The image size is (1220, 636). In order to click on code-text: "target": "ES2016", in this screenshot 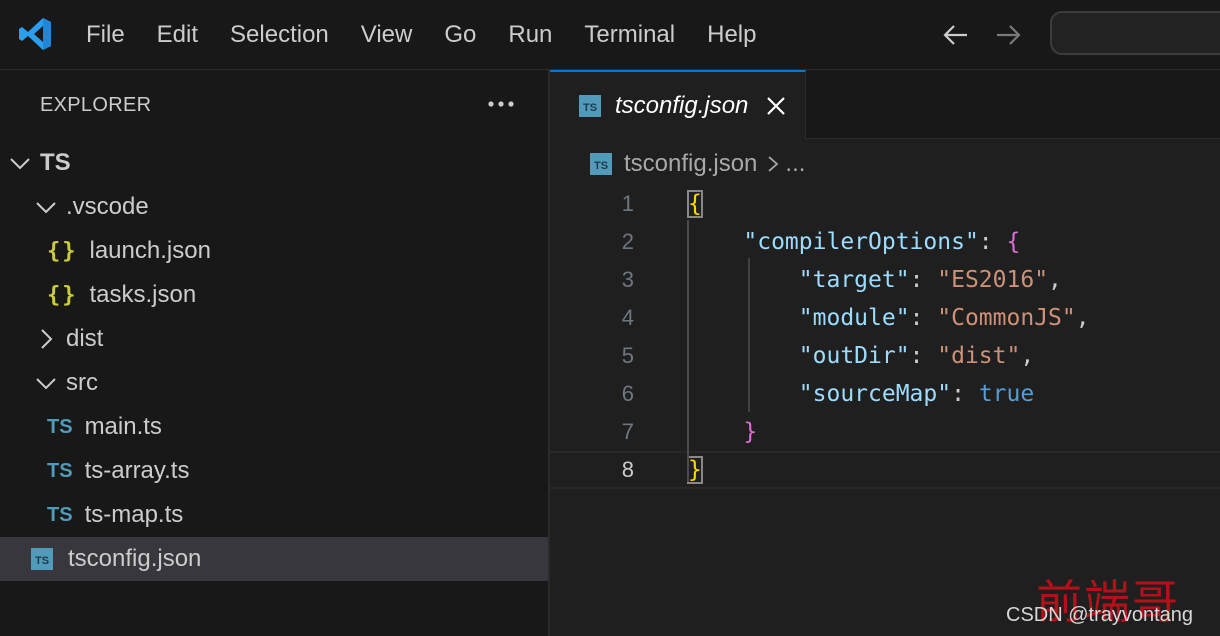, I will do `click(875, 280)`.